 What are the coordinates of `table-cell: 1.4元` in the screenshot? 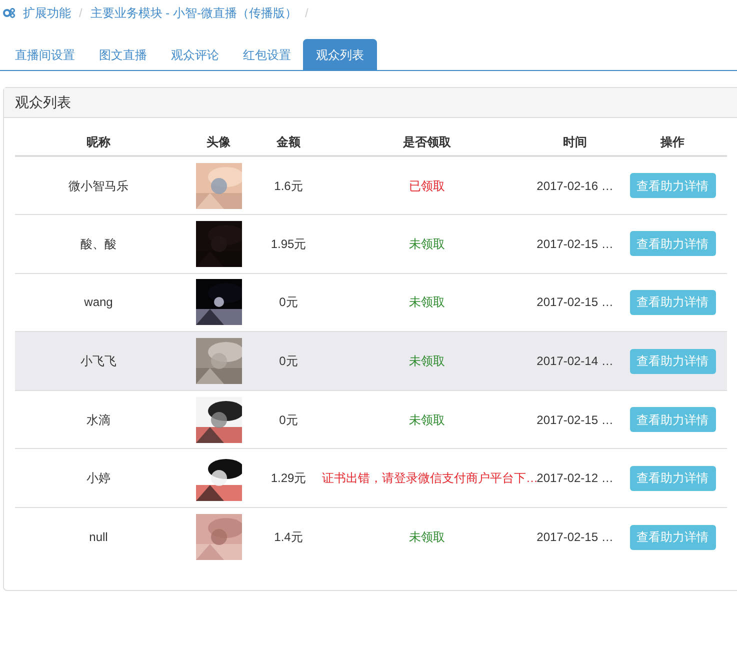 It's located at (288, 537).